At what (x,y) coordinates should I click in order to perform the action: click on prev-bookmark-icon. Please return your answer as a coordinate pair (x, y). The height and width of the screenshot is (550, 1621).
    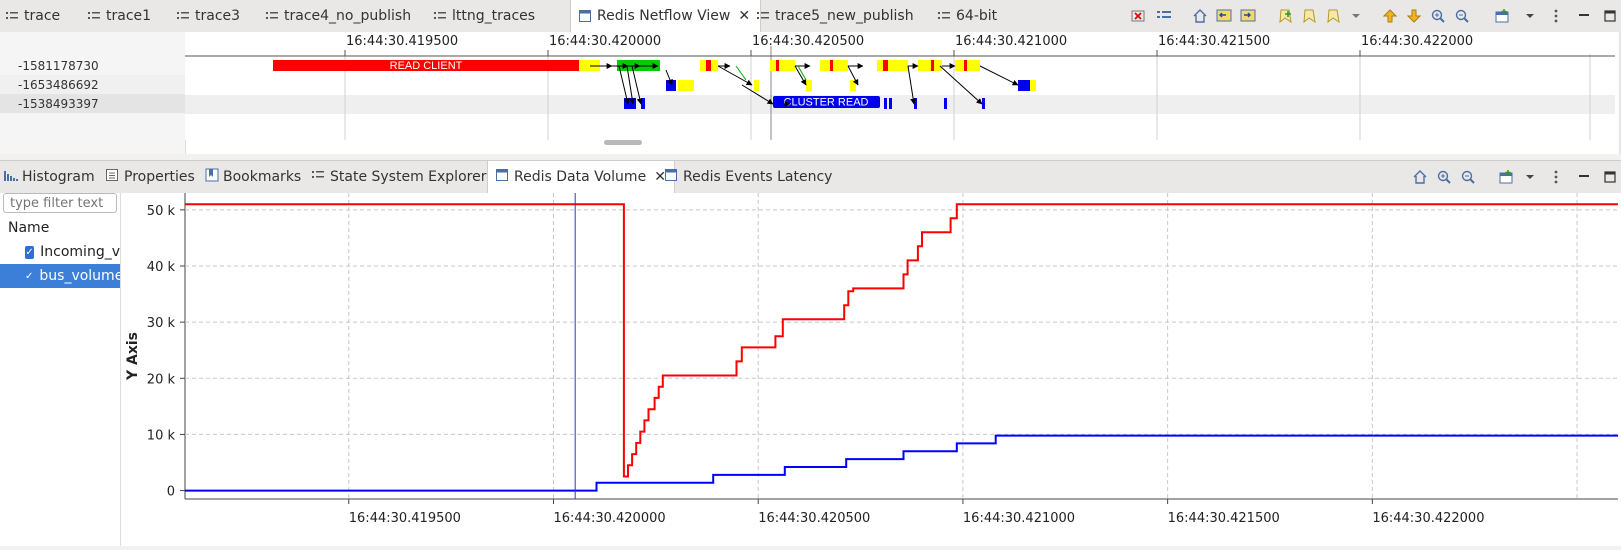
    Looking at the image, I should click on (1310, 16).